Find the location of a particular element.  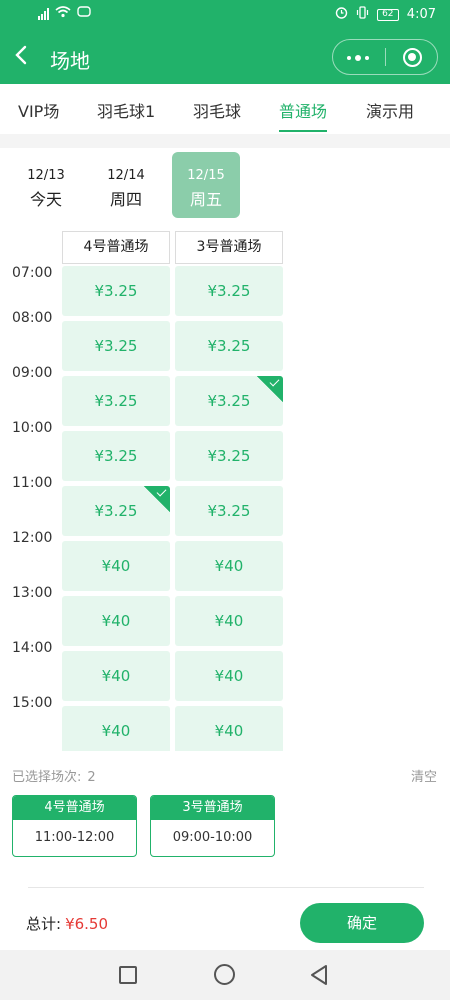

battery-icon: 62 is located at coordinates (387, 14).